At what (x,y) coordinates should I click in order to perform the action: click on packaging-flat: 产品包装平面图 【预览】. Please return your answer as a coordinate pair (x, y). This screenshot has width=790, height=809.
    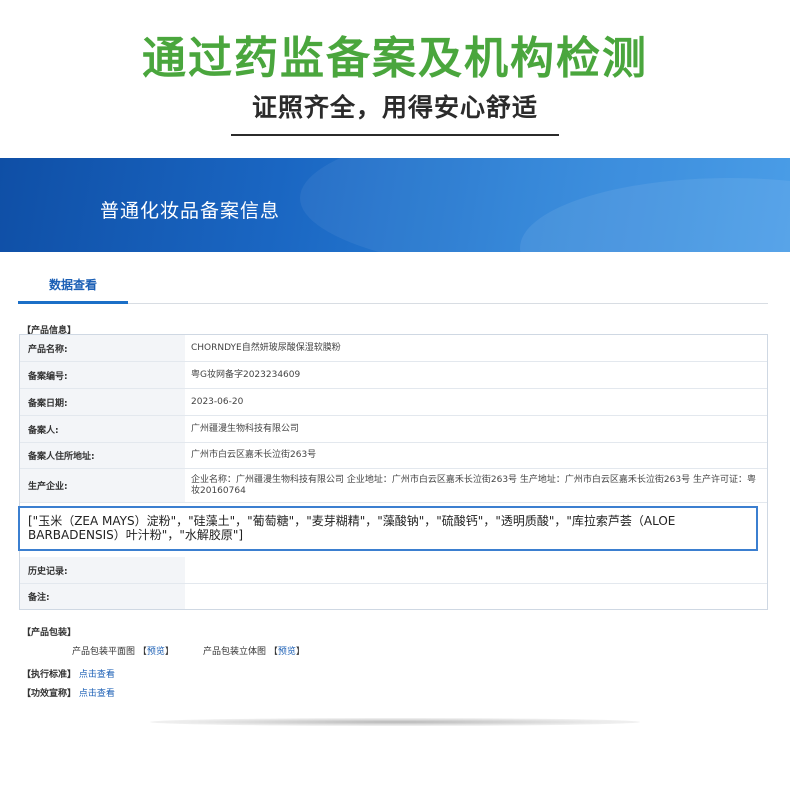
    Looking at the image, I should click on (123, 650).